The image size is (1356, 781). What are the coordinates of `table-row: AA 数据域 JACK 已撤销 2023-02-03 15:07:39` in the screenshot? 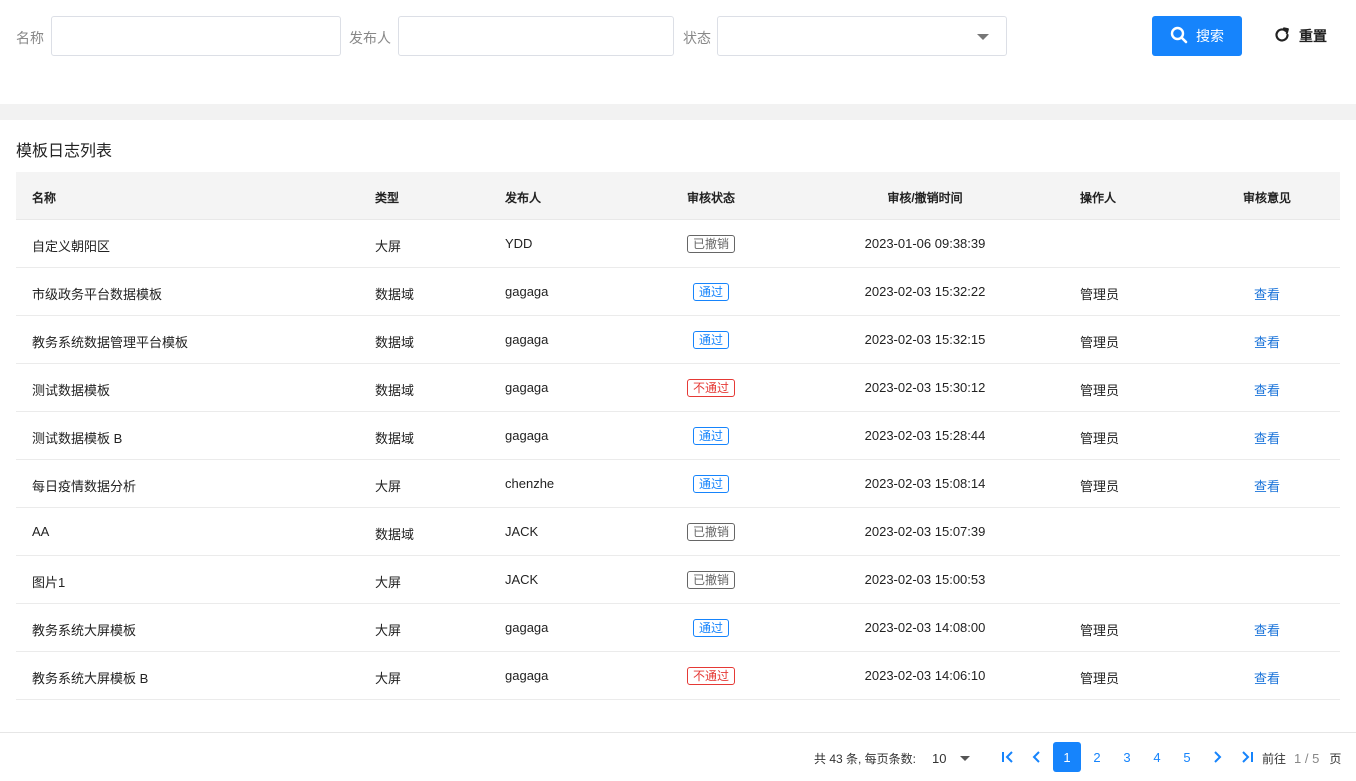 It's located at (678, 532).